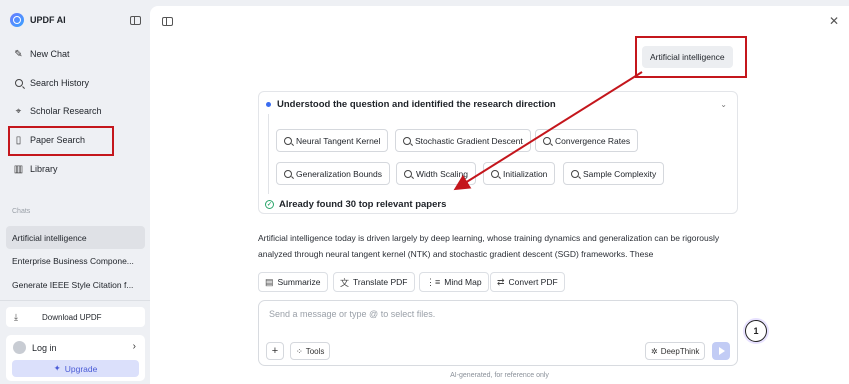 Image resolution: width=849 pixels, height=384 pixels. I want to click on sidebar-item-search-history: Search History, so click(76, 83).